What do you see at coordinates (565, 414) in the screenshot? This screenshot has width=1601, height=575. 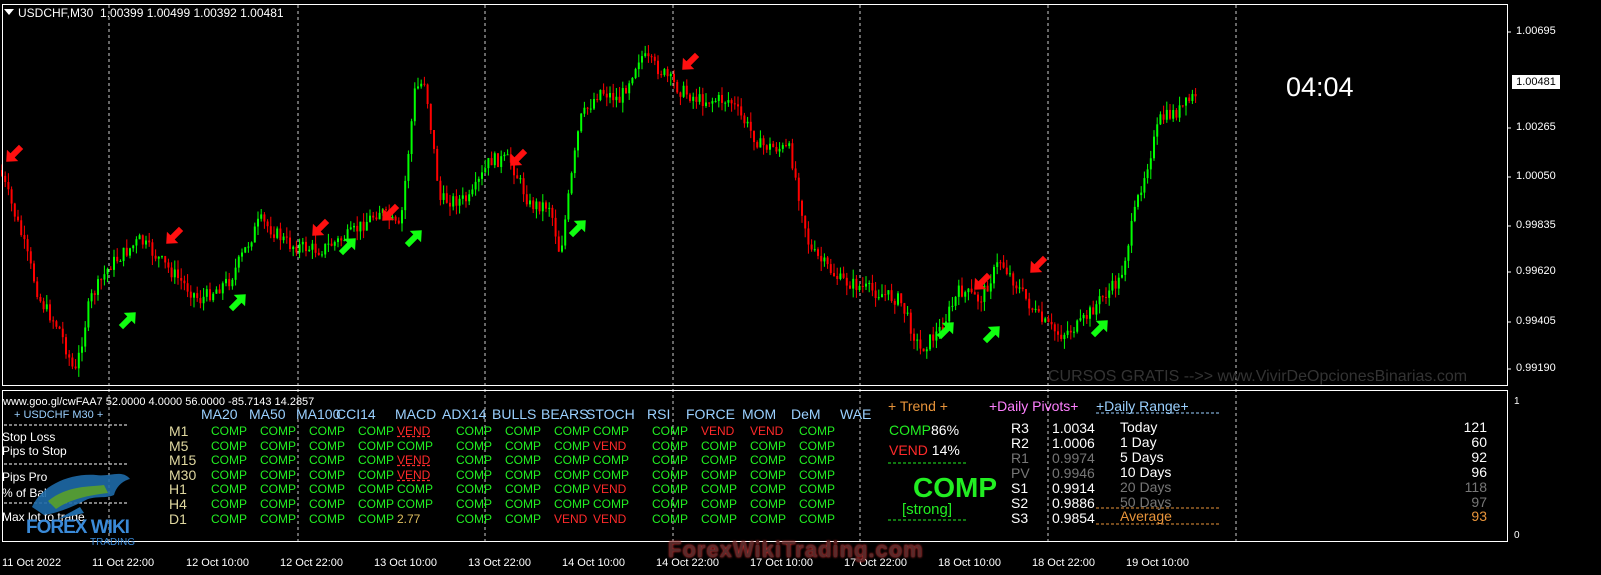 I see `indicator-header-bears: BEARS` at bounding box center [565, 414].